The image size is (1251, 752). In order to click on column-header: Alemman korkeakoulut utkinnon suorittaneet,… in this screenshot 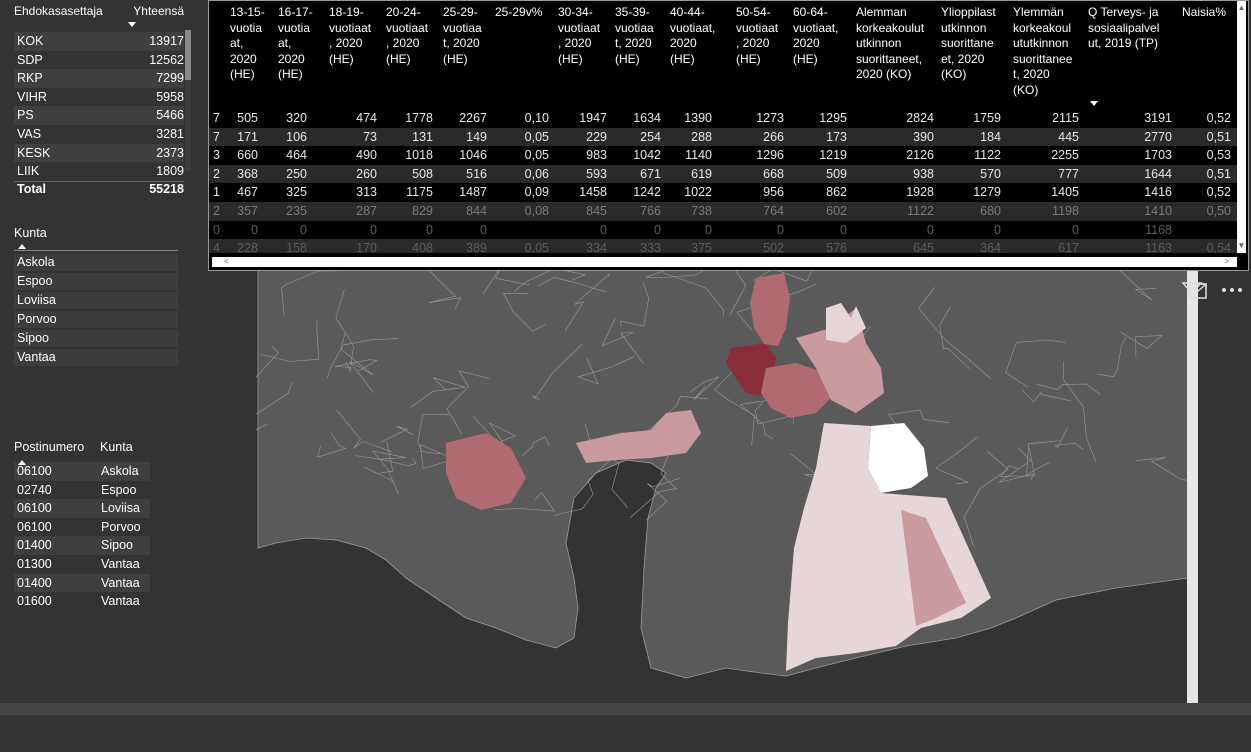, I will do `click(890, 44)`.